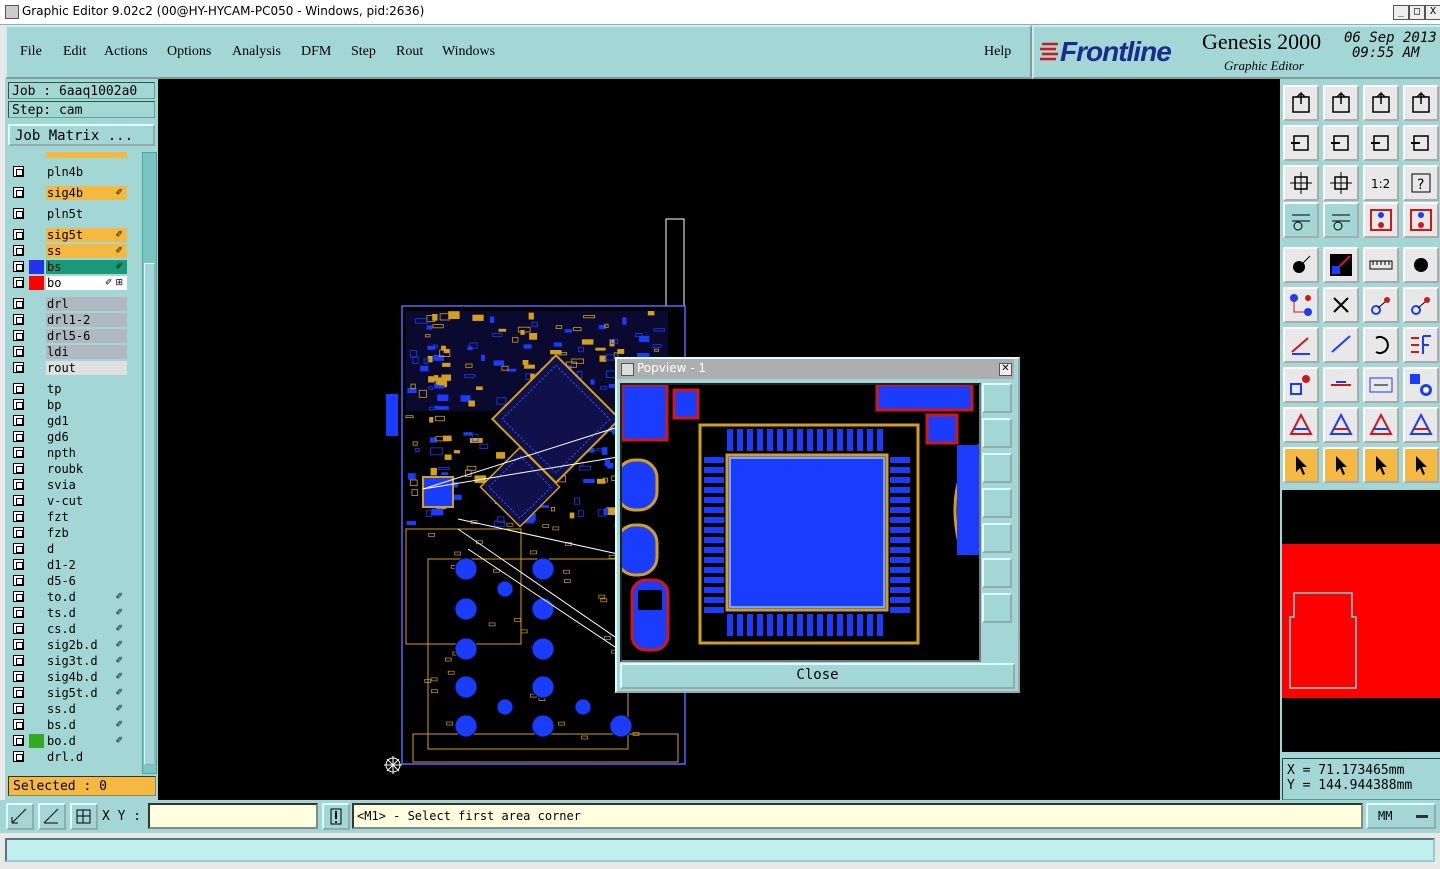 Image resolution: width=1440 pixels, height=869 pixels. What do you see at coordinates (1432, 12) in the screenshot?
I see `close-window-button: X` at bounding box center [1432, 12].